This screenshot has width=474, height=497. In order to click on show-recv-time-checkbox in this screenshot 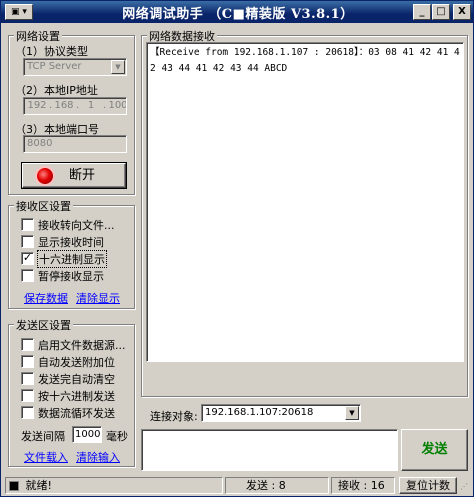, I will do `click(27, 241)`.